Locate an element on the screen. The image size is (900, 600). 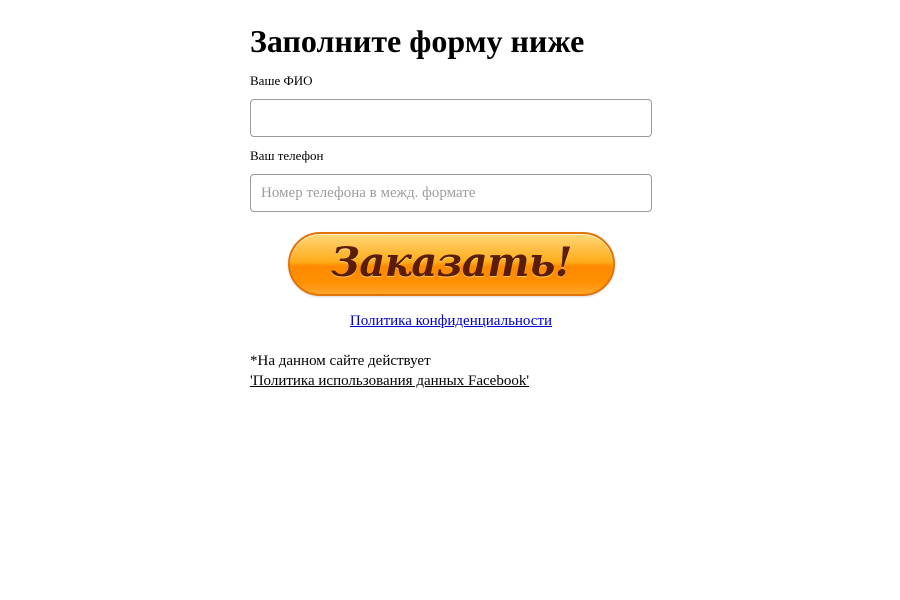
order-button-label: Заказать! is located at coordinates (451, 262).